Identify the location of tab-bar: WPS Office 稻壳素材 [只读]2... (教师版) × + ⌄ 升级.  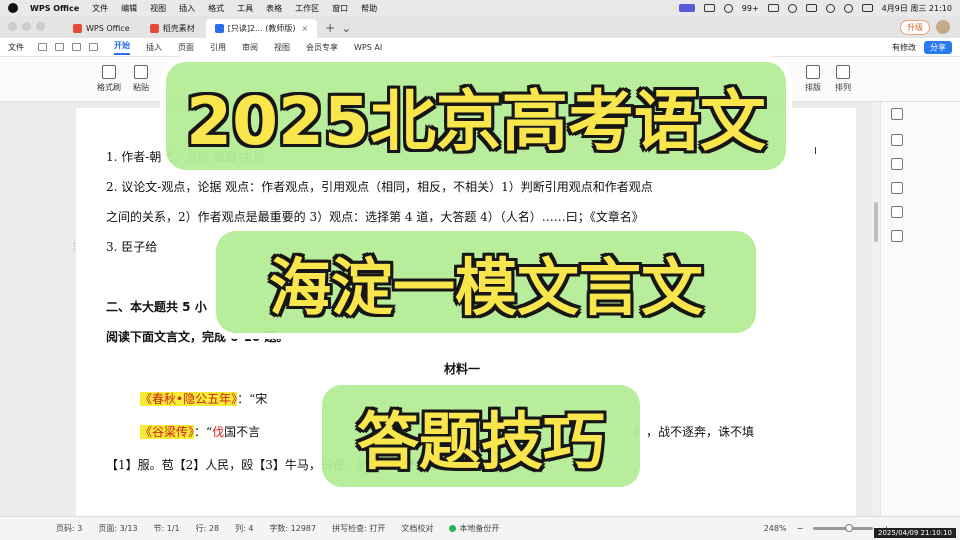
(480, 27).